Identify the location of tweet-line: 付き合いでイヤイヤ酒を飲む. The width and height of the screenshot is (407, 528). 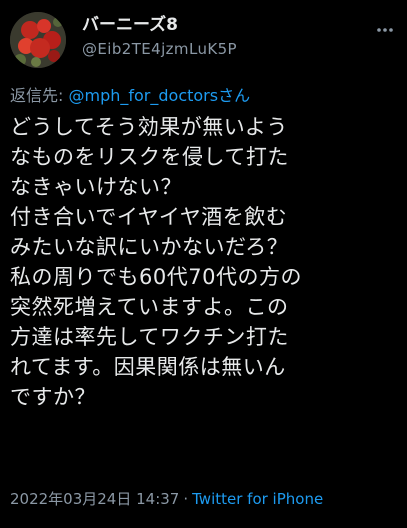
(149, 217).